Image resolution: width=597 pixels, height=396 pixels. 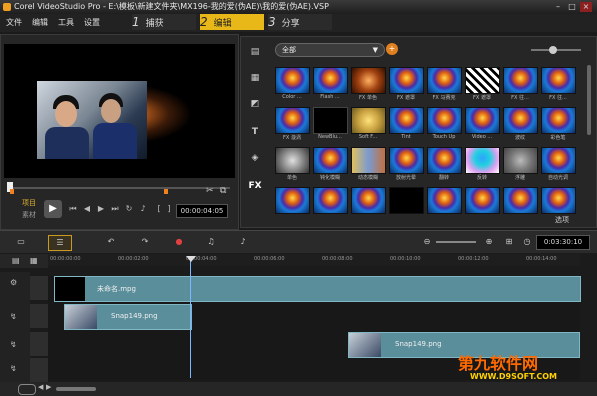 I want to click on fit-timeline-icon, so click(x=27, y=389).